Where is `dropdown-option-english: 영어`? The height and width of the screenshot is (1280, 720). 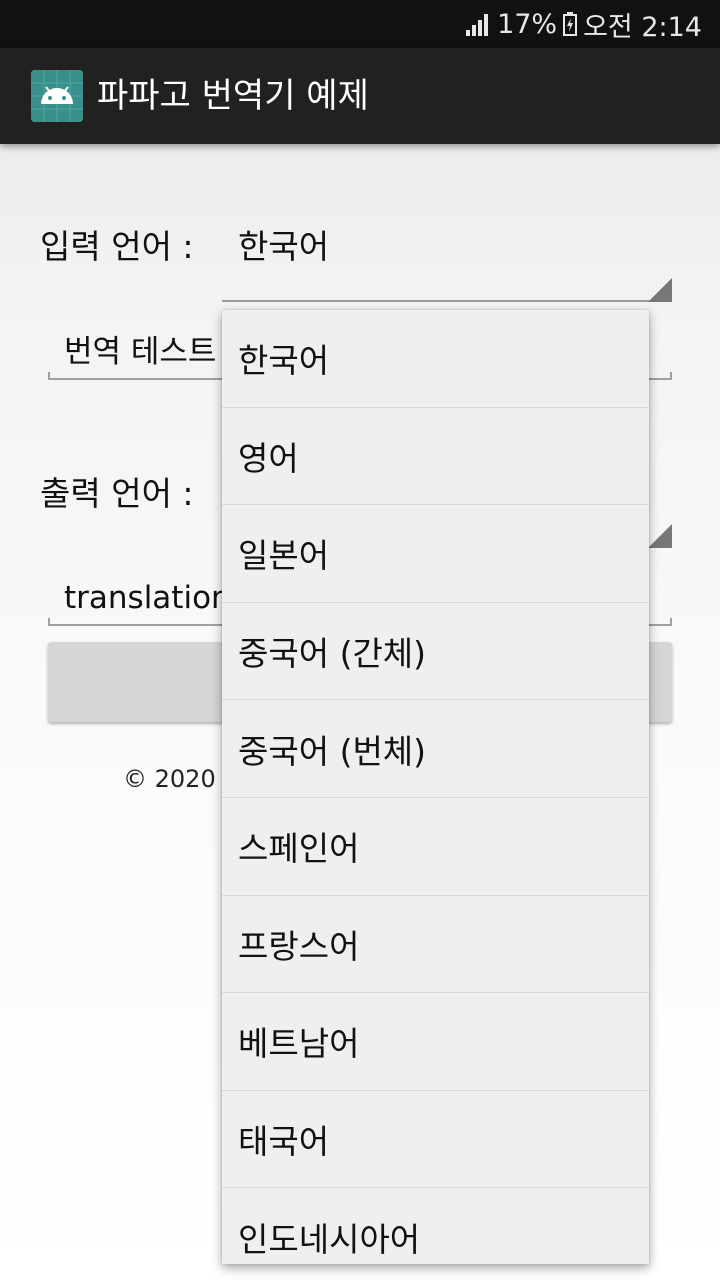 dropdown-option-english: 영어 is located at coordinates (435, 457).